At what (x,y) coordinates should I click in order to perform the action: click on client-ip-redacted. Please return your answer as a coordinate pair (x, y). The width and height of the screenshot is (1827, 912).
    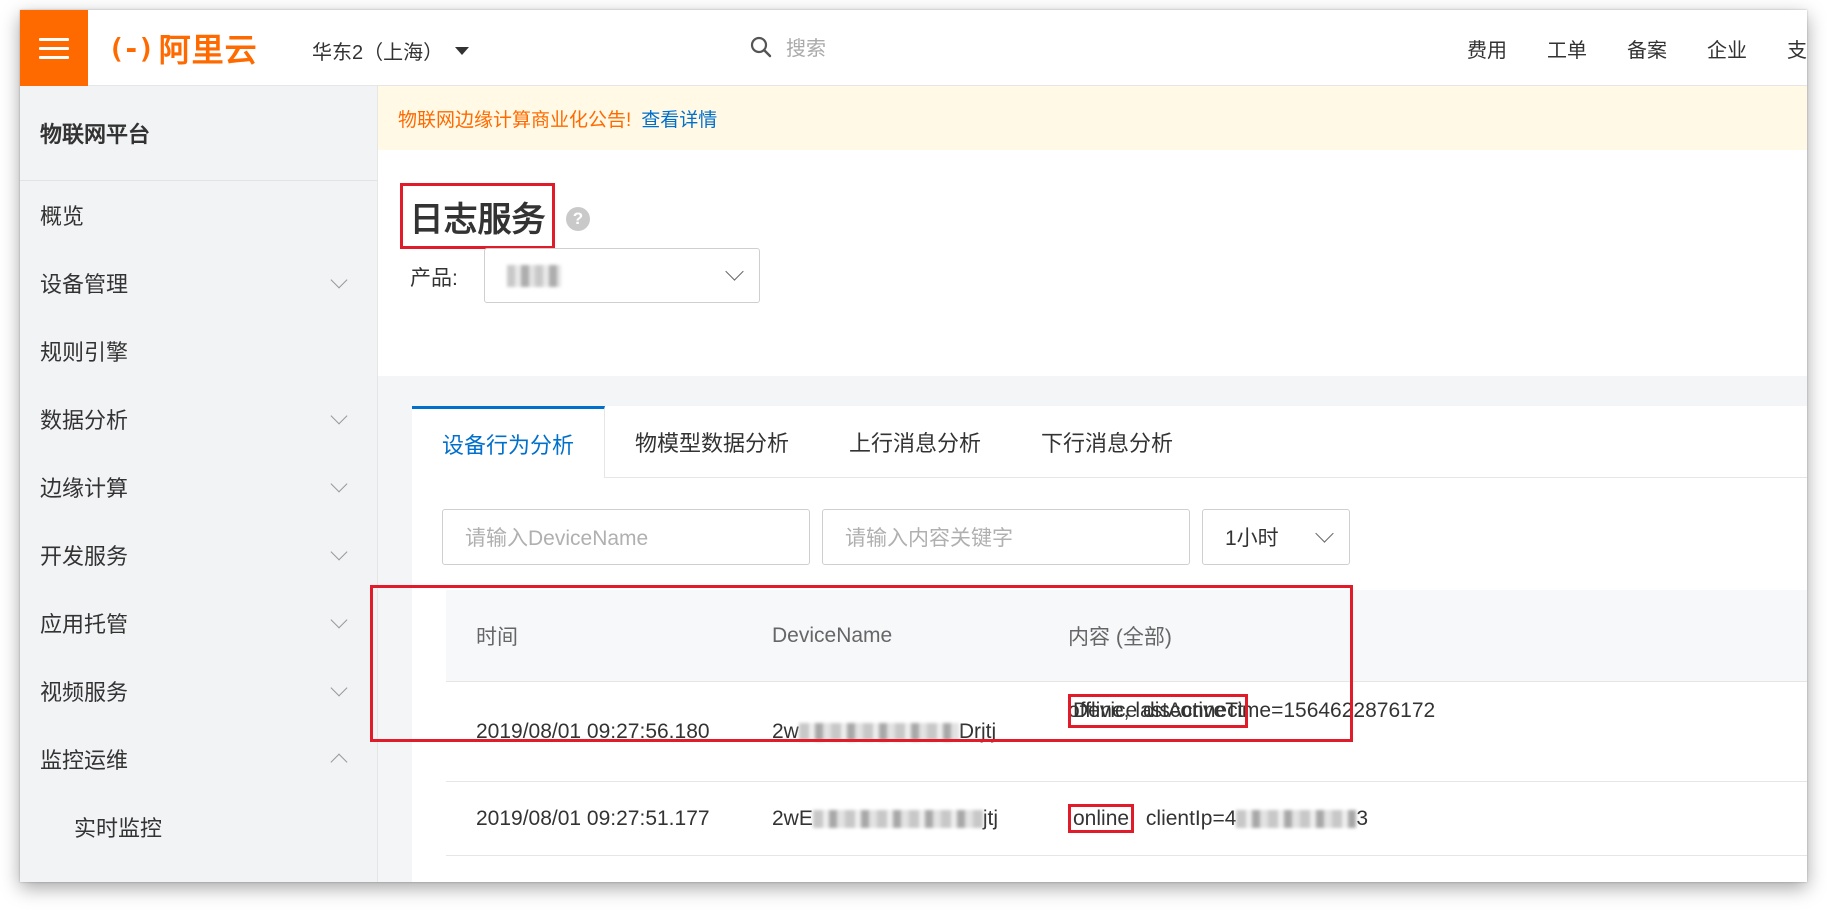
    Looking at the image, I should click on (1296, 818).